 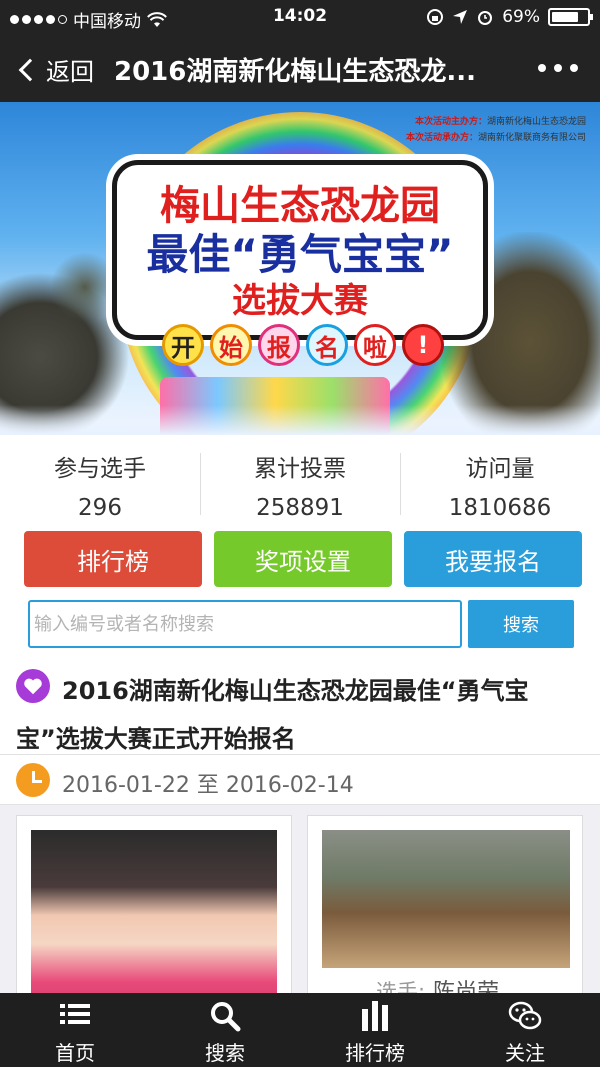 What do you see at coordinates (225, 1053) in the screenshot?
I see `tab-label: 搜索` at bounding box center [225, 1053].